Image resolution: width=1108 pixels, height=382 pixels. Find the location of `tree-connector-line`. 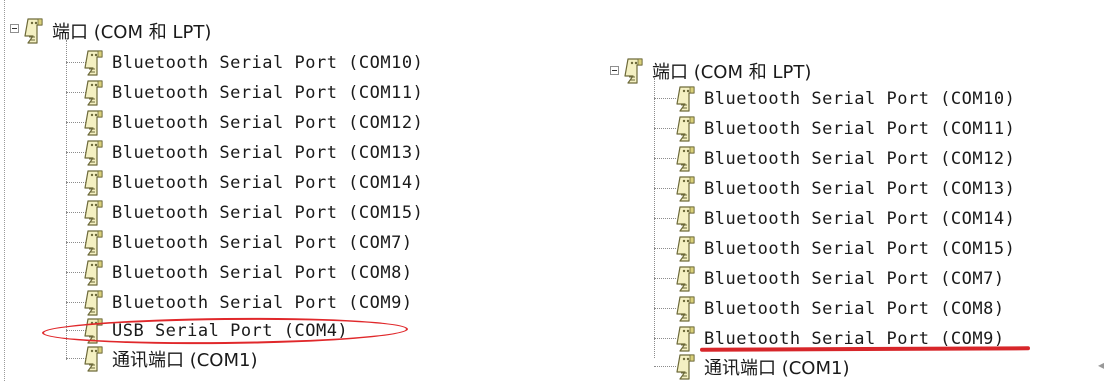

tree-connector-line is located at coordinates (66, 200).